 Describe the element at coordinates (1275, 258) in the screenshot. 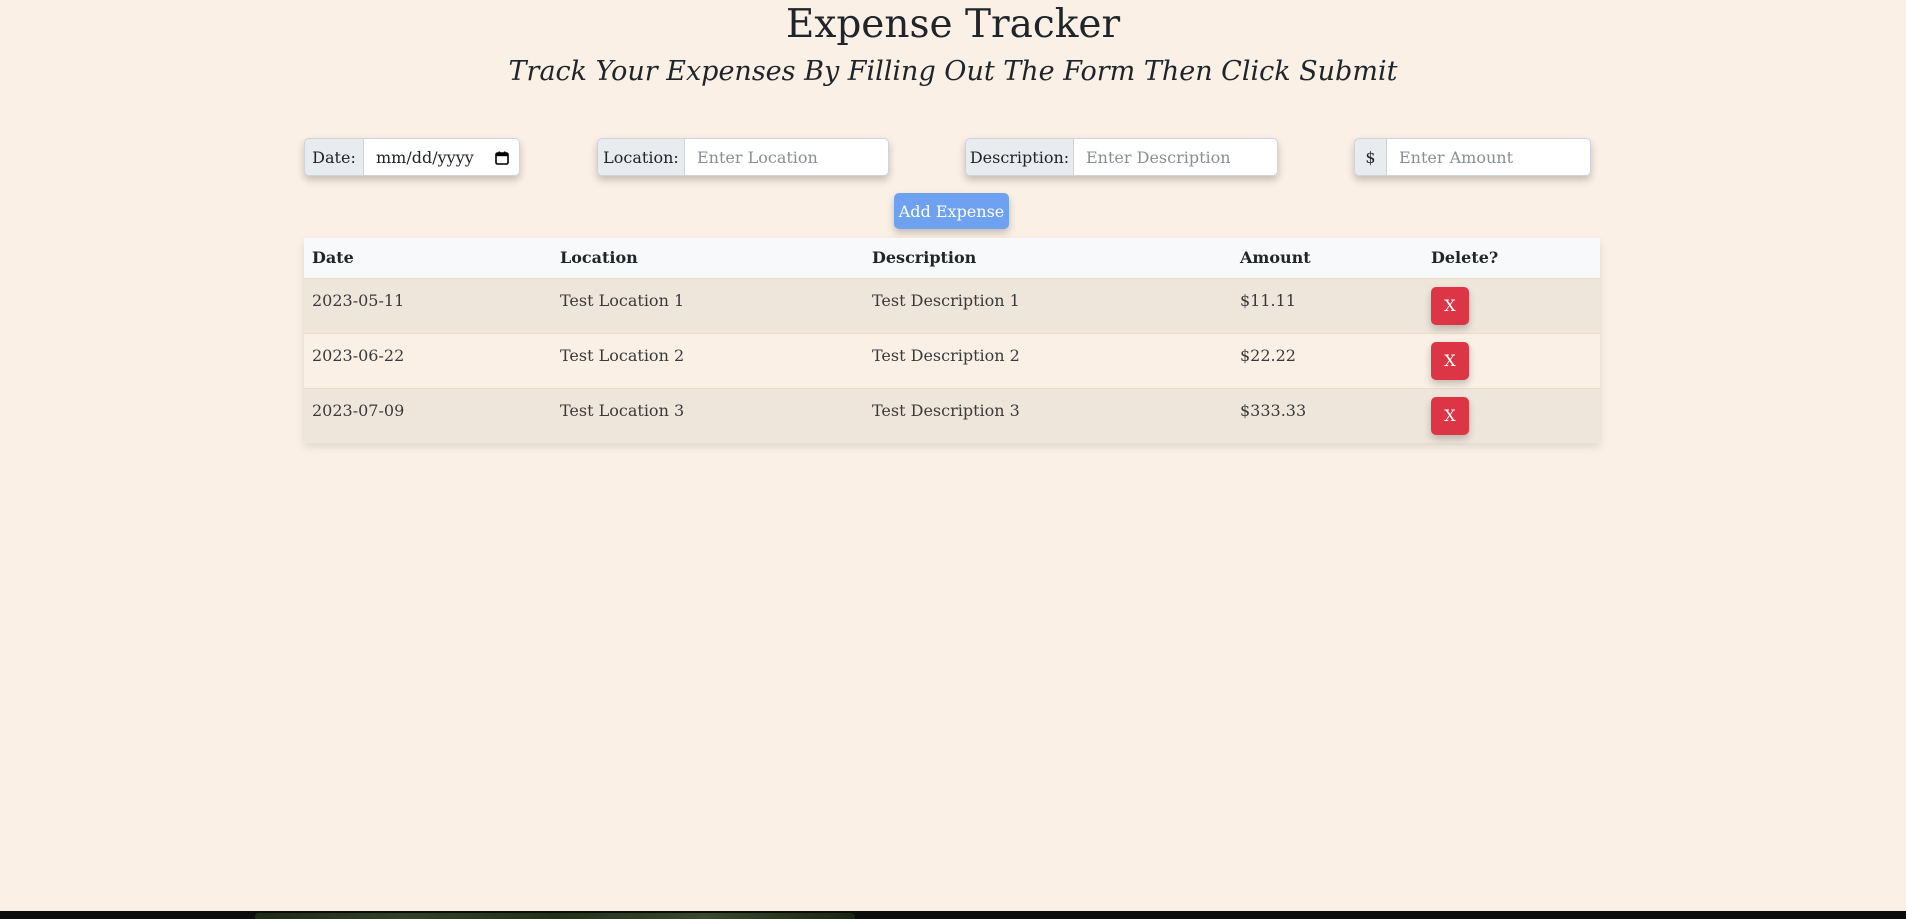

I see `column-header-amount: Amount` at that location.